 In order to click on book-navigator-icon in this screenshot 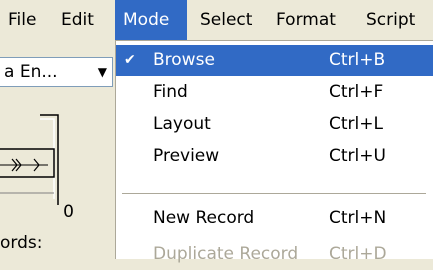, I will do `click(35, 152)`.